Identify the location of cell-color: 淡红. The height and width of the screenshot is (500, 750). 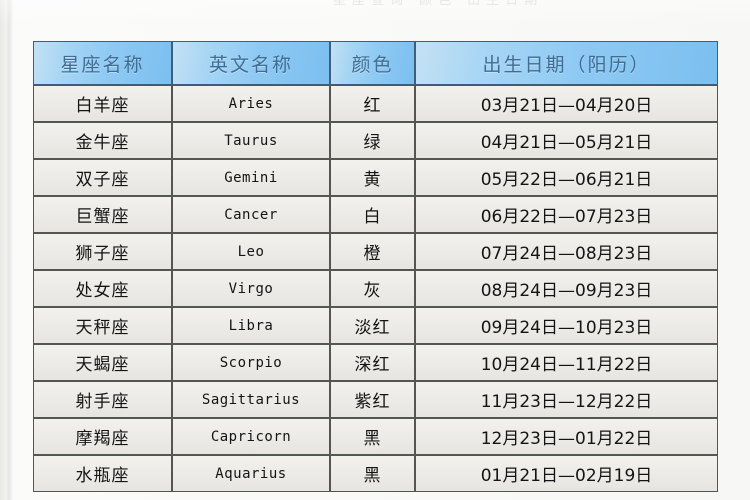
(372, 325).